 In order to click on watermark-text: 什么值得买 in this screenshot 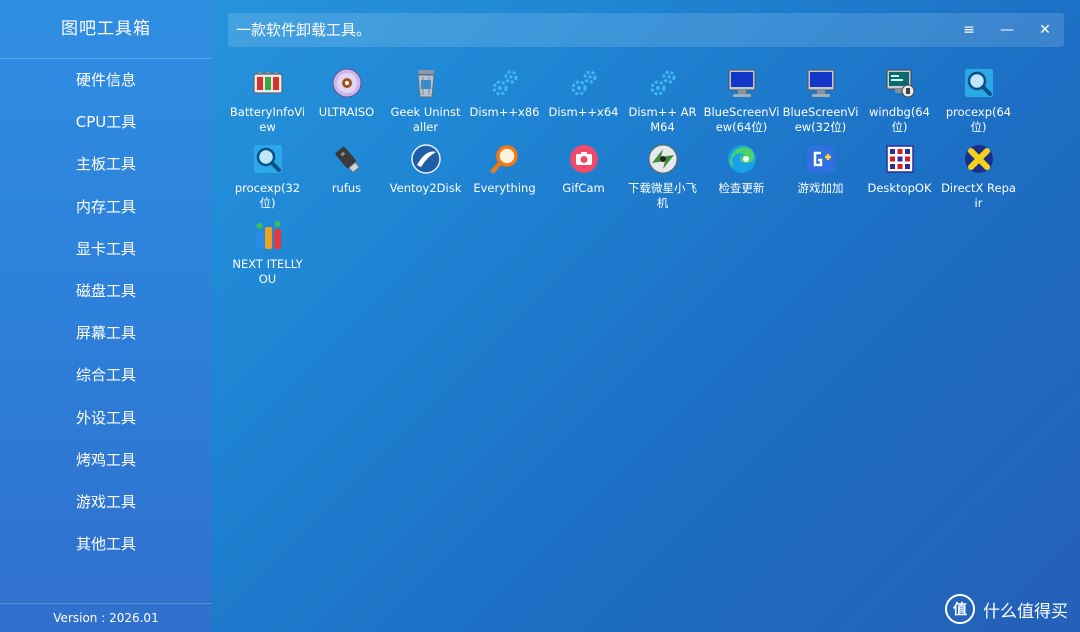, I will do `click(1025, 611)`.